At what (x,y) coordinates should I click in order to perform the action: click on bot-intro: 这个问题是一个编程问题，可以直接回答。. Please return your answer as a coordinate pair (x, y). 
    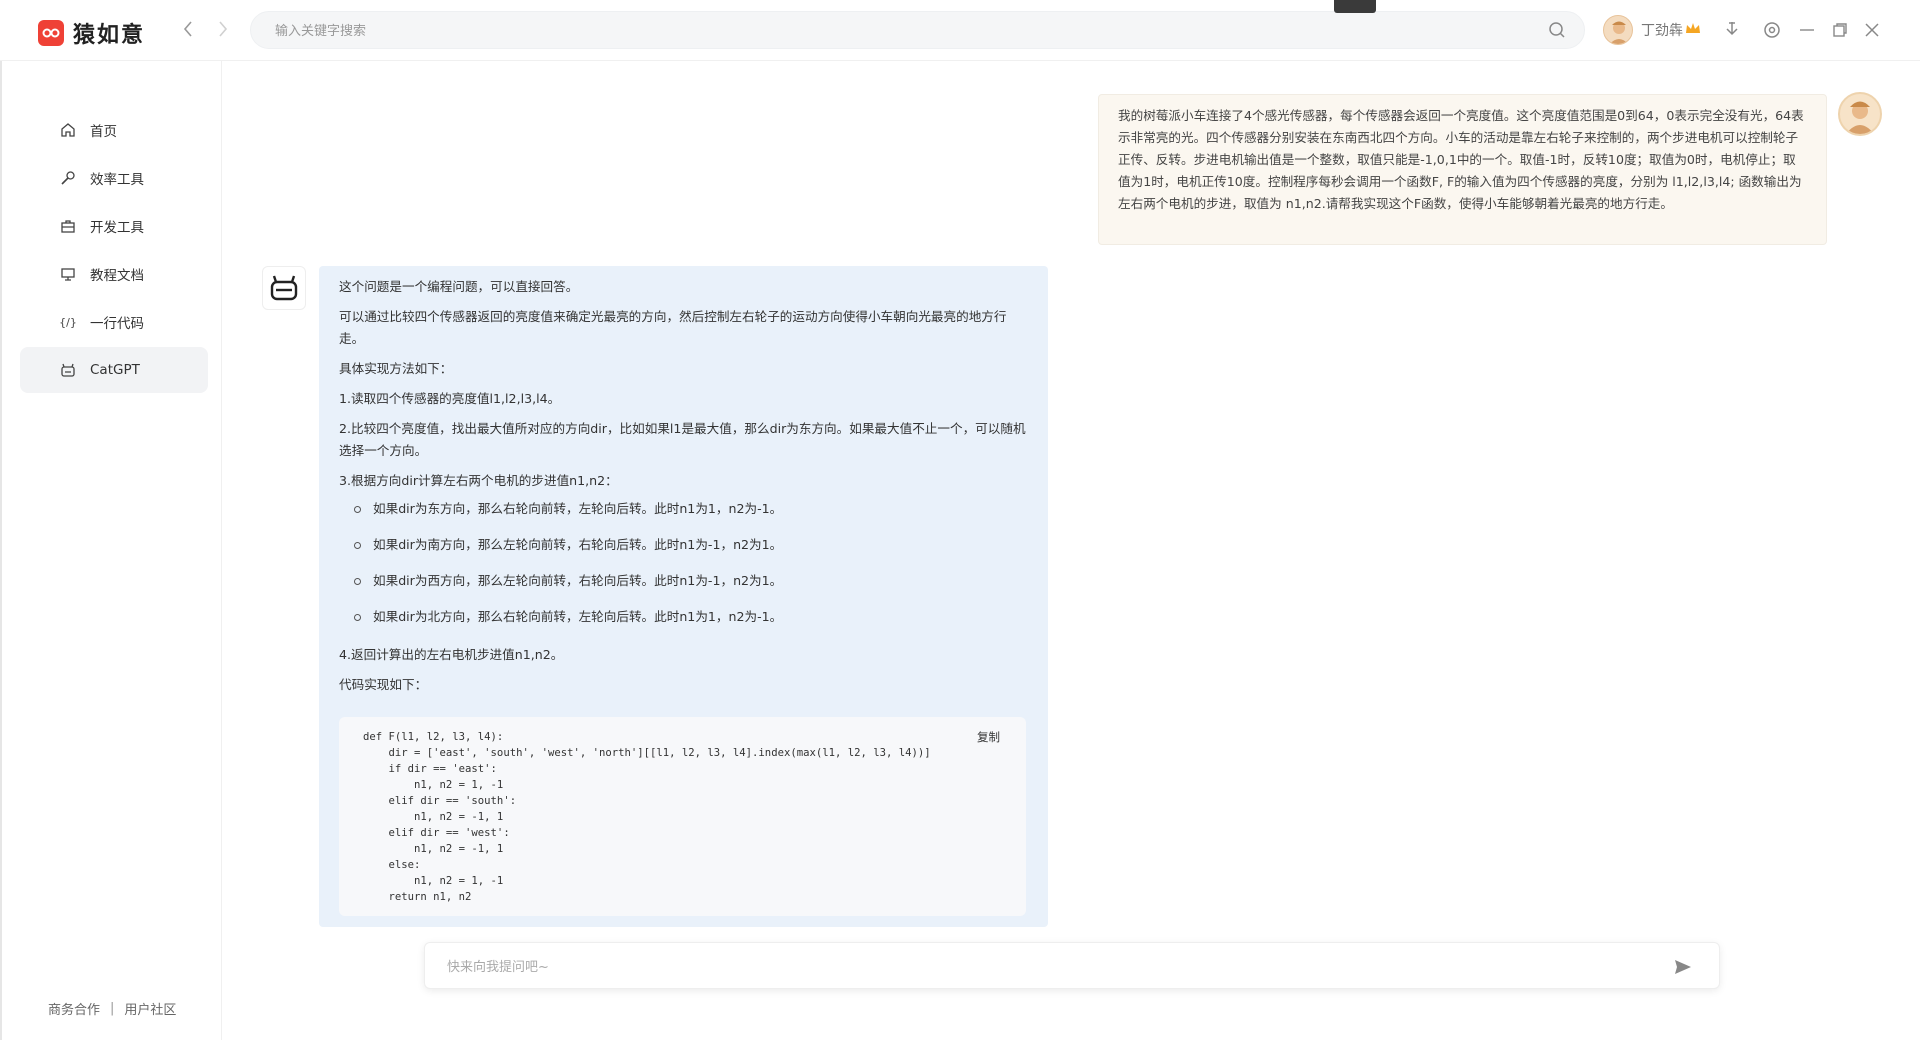
    Looking at the image, I should click on (459, 286).